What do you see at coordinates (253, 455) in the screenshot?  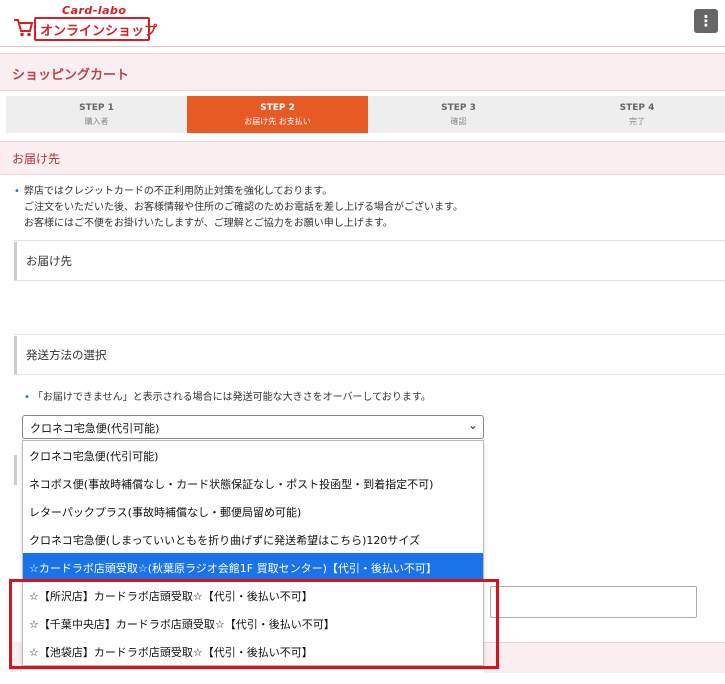 I see `dropdown-option: クロネコ宅急便(代引可能)` at bounding box center [253, 455].